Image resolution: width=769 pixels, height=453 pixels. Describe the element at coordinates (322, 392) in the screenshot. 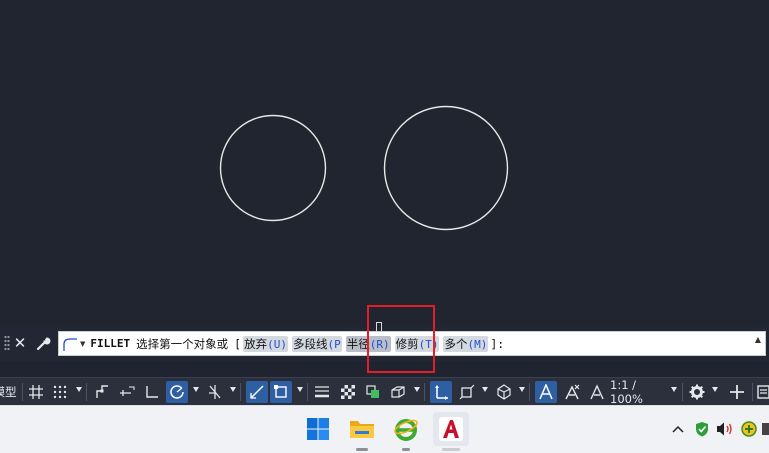

I see `lineweight-icon` at that location.